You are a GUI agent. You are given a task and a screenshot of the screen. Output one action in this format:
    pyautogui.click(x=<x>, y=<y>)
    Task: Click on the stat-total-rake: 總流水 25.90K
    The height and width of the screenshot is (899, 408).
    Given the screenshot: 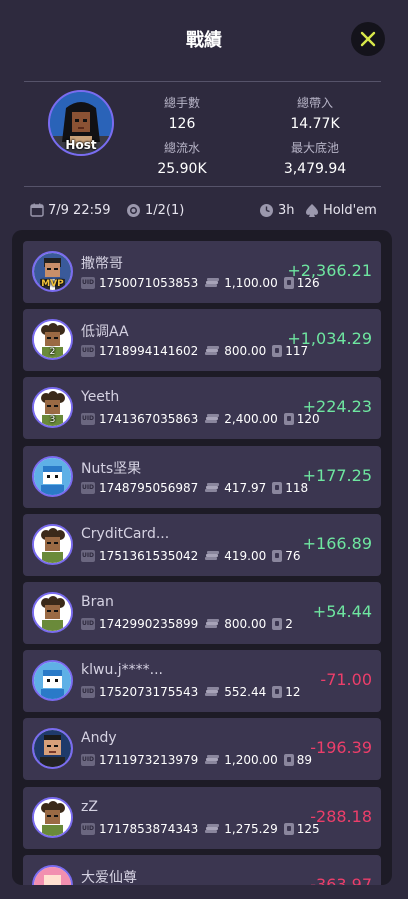 What is the action you would take?
    pyautogui.click(x=182, y=158)
    